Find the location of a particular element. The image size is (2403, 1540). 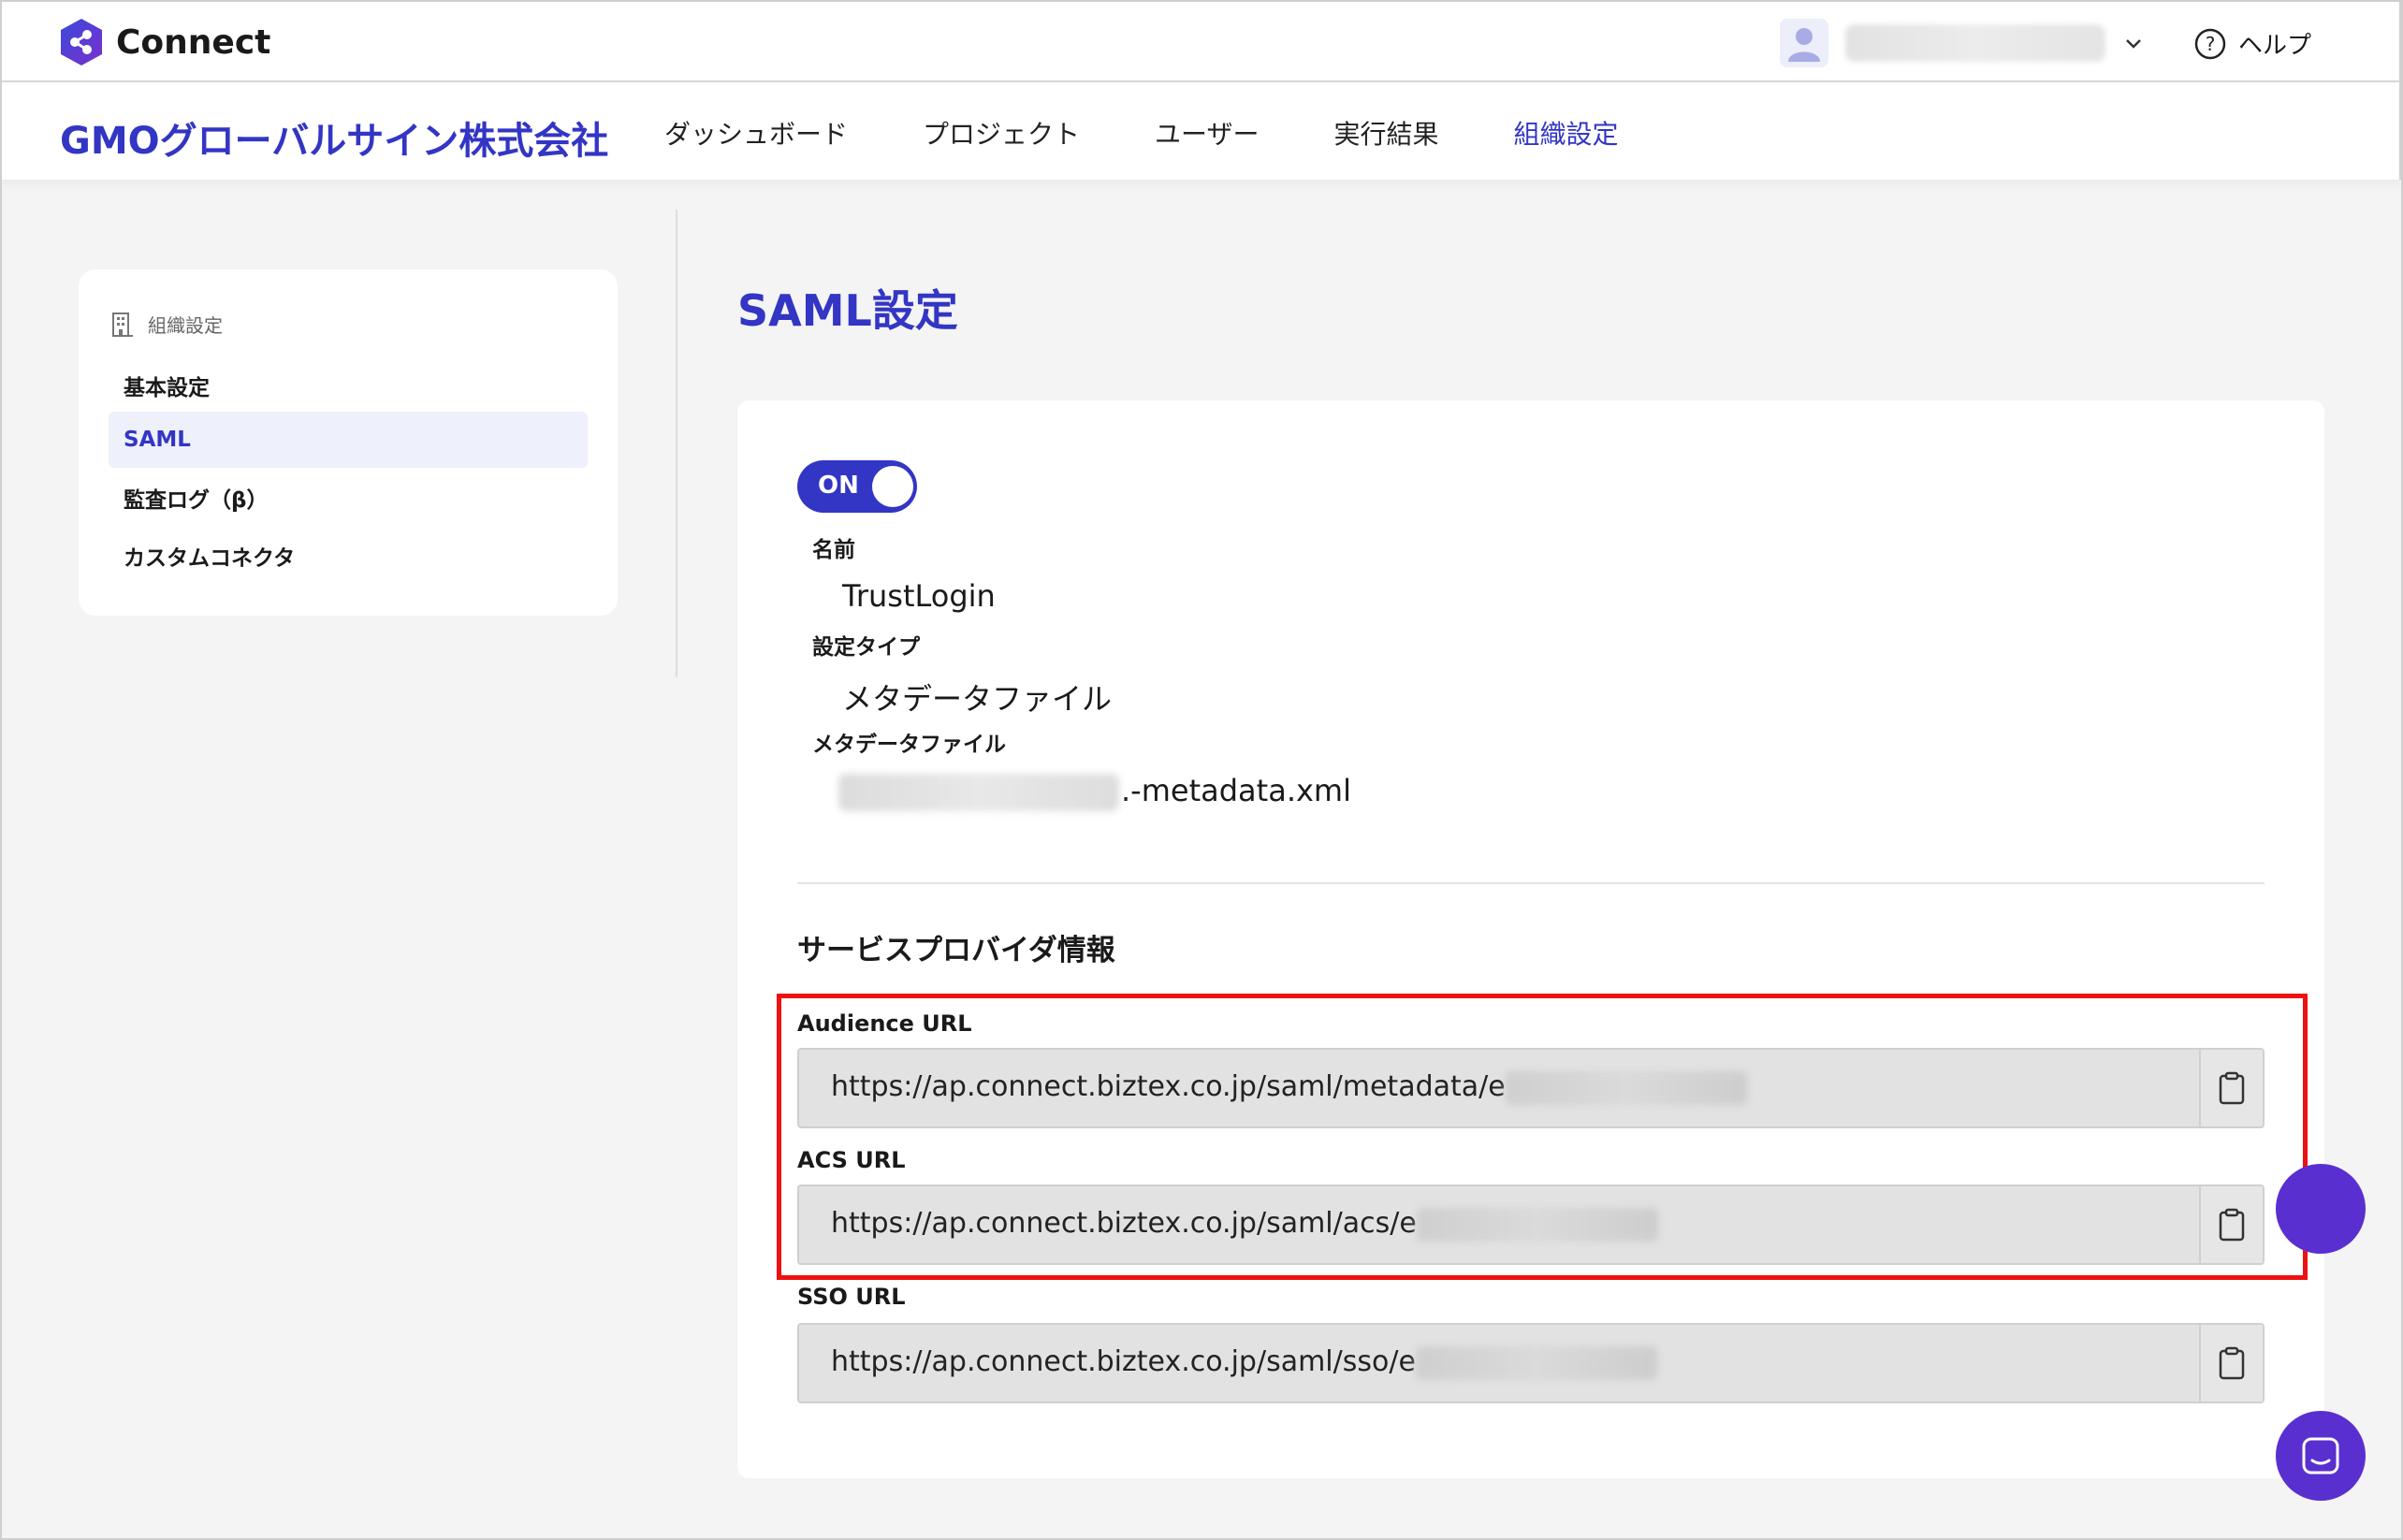

help-link: ? ヘルプ is located at coordinates (2252, 44).